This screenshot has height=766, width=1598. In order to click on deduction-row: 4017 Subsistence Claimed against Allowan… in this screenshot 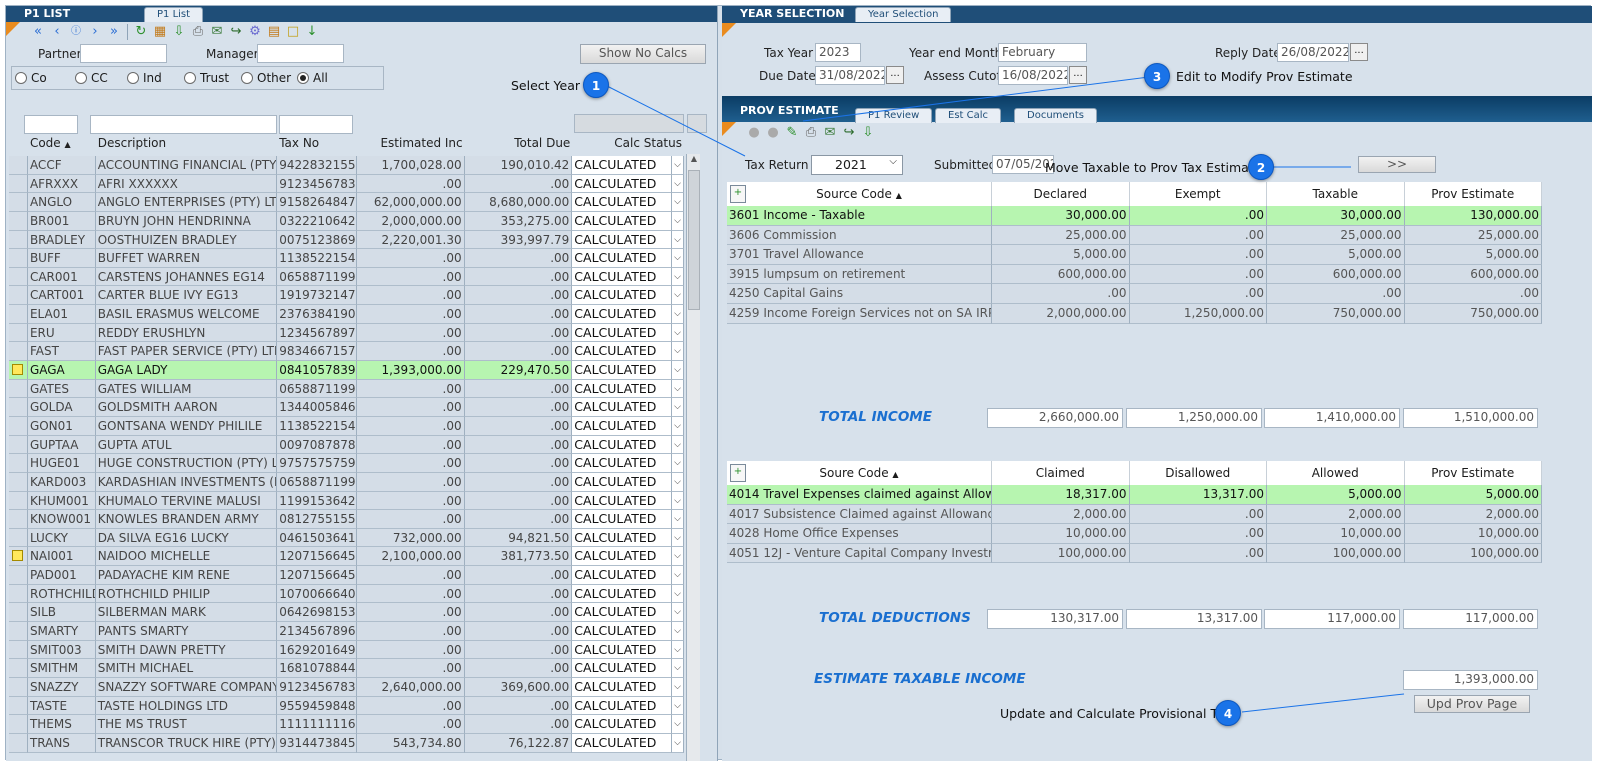, I will do `click(1134, 514)`.